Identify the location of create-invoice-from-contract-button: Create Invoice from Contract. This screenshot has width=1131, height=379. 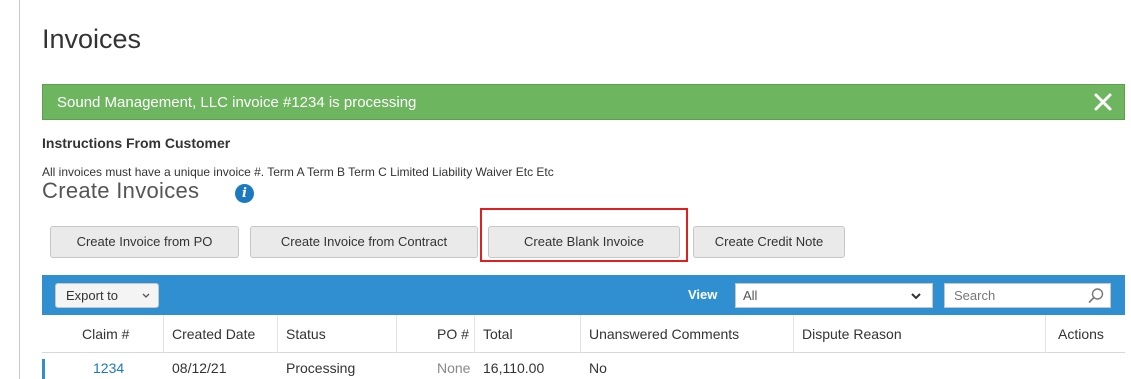
(364, 242).